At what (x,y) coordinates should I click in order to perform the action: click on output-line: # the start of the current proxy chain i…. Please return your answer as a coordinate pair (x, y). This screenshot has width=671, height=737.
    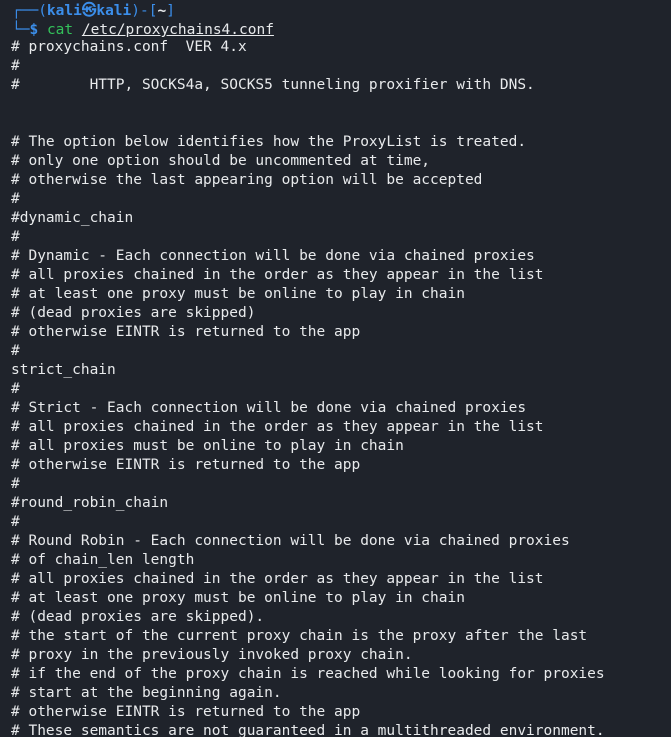
    Looking at the image, I should click on (299, 636).